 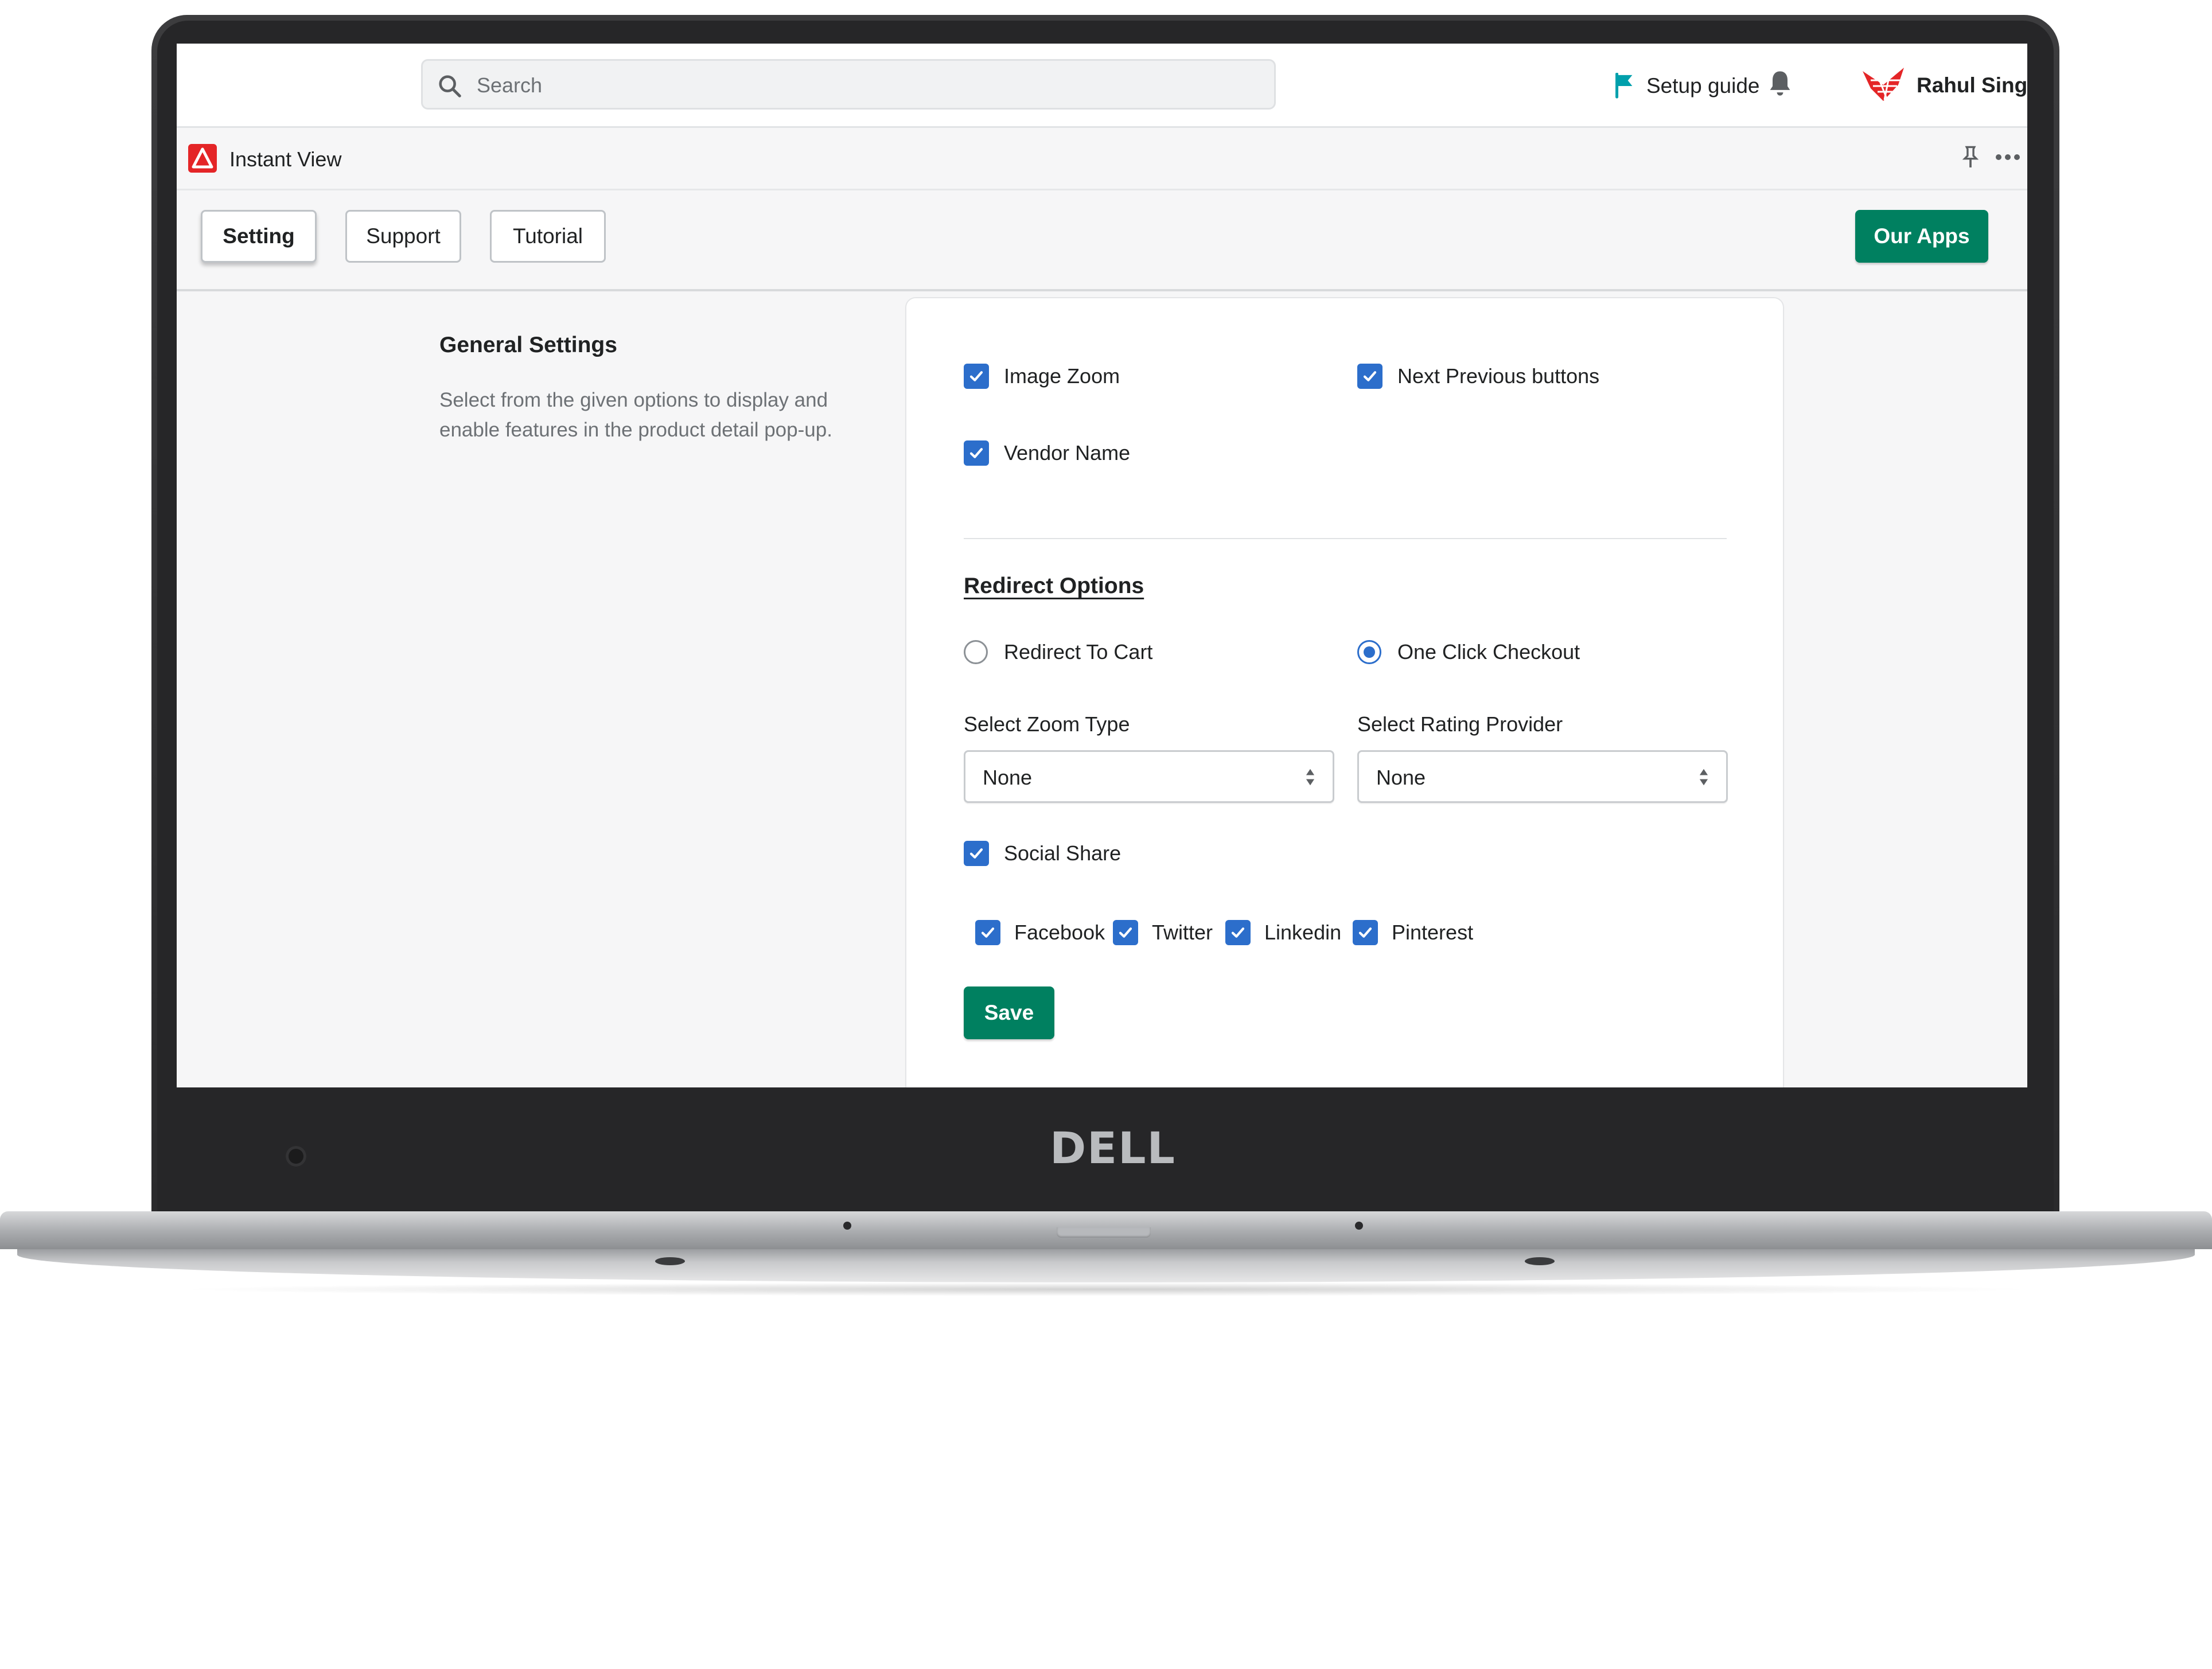 What do you see at coordinates (1078, 652) in the screenshot?
I see `redirect-to-cart-label: Redirect To Cart` at bounding box center [1078, 652].